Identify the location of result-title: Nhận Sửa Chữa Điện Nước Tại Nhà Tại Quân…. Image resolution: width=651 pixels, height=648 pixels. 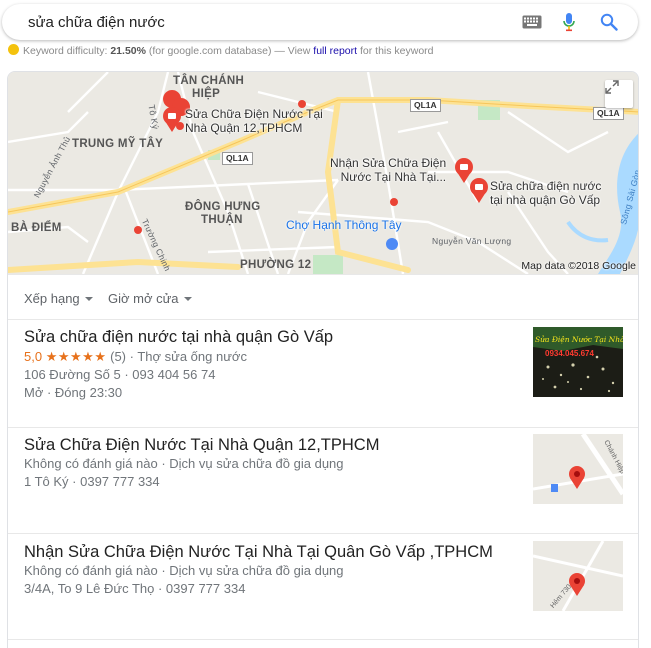
(258, 552).